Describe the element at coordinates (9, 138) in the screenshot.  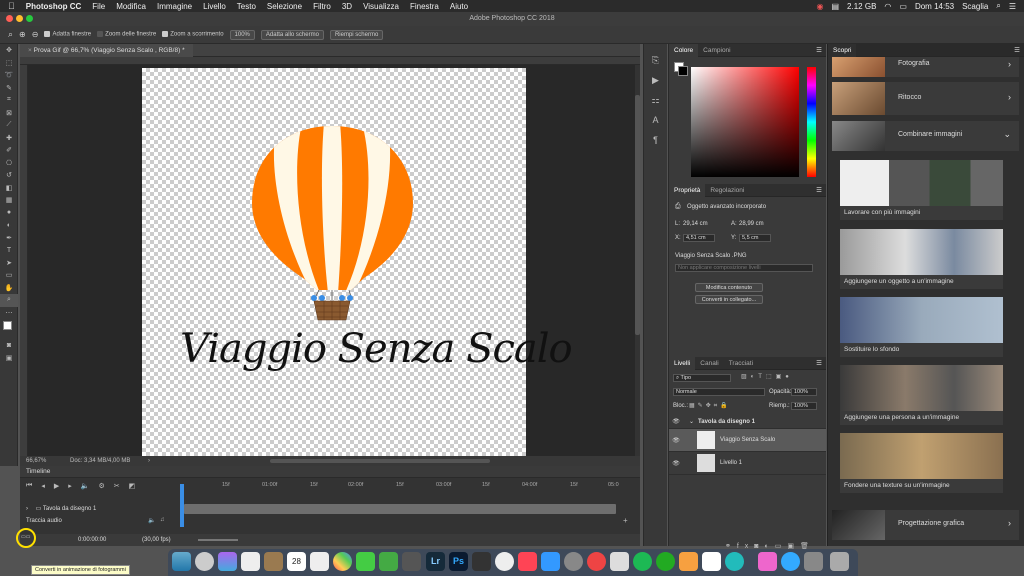
I see `healing-tool-icon: ✚` at that location.